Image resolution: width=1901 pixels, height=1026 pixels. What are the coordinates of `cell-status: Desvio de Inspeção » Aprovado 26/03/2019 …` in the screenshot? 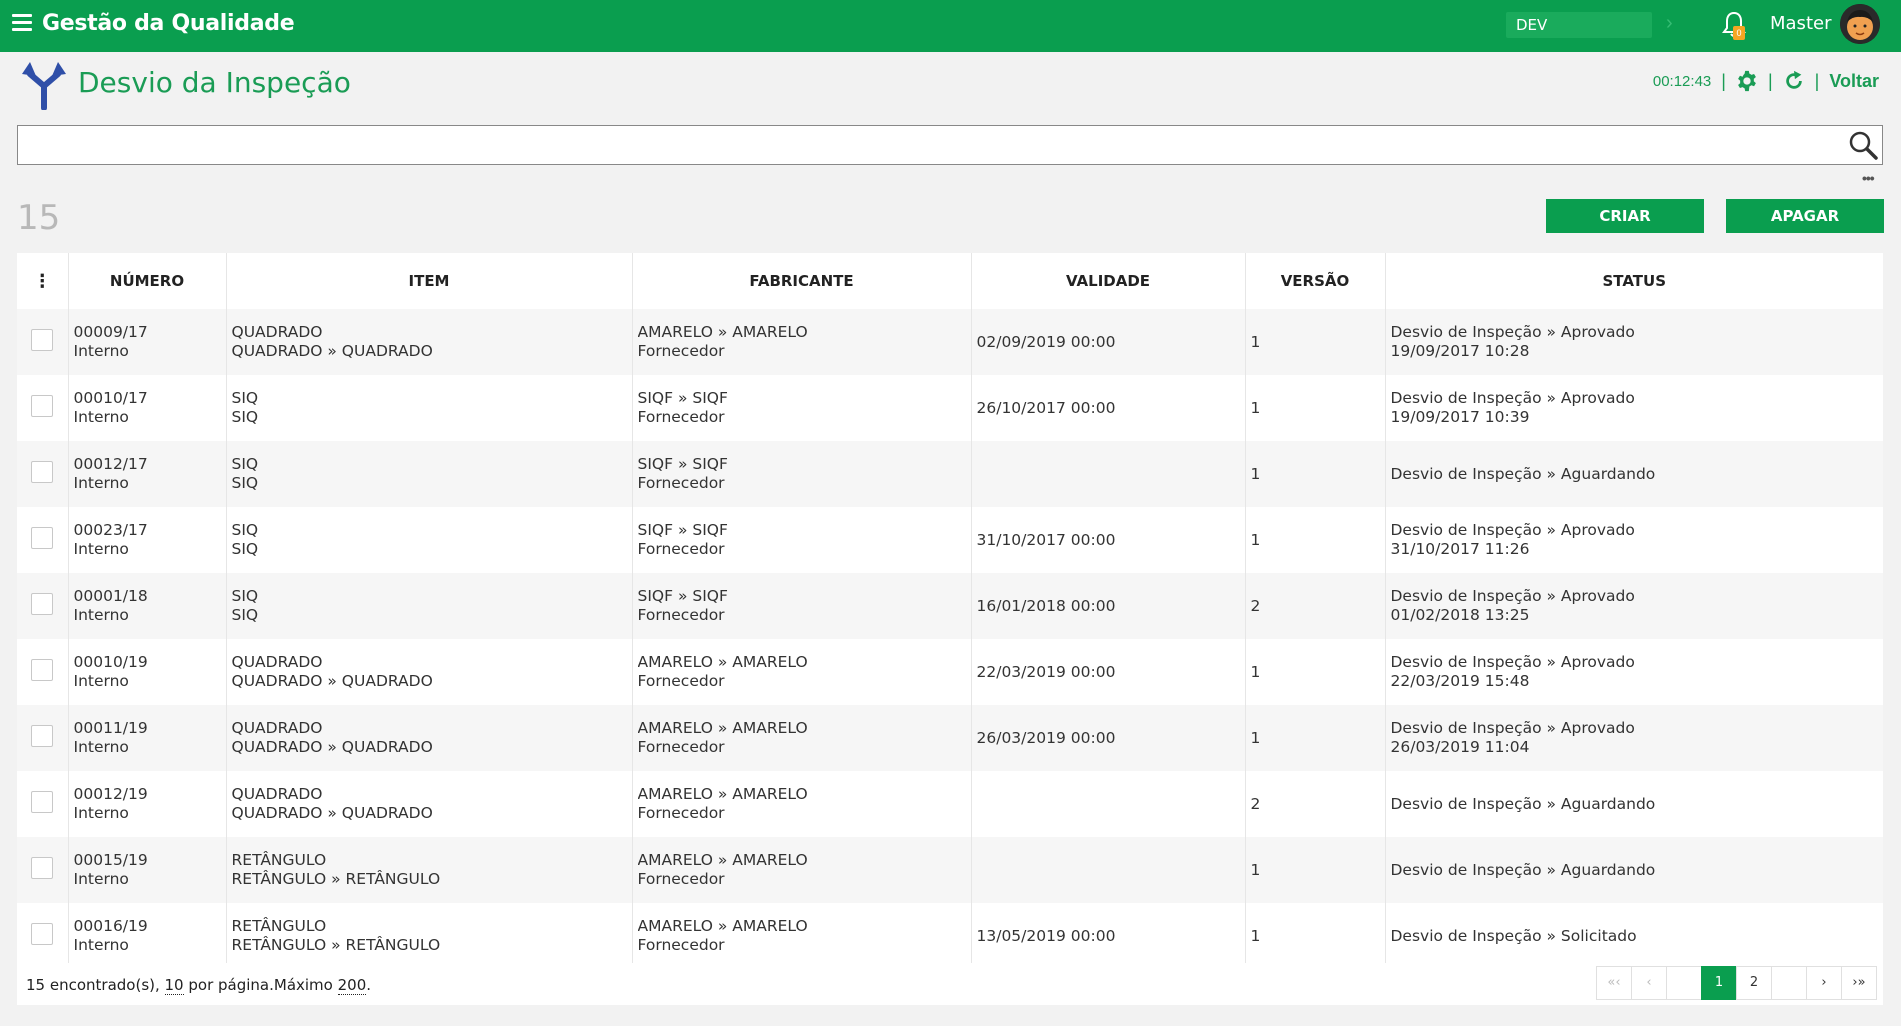 It's located at (1634, 738).